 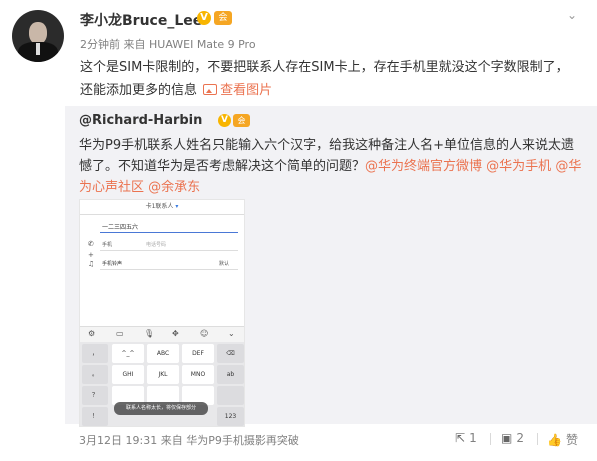 I want to click on thumbs-up-icon: 👍, so click(x=554, y=440).